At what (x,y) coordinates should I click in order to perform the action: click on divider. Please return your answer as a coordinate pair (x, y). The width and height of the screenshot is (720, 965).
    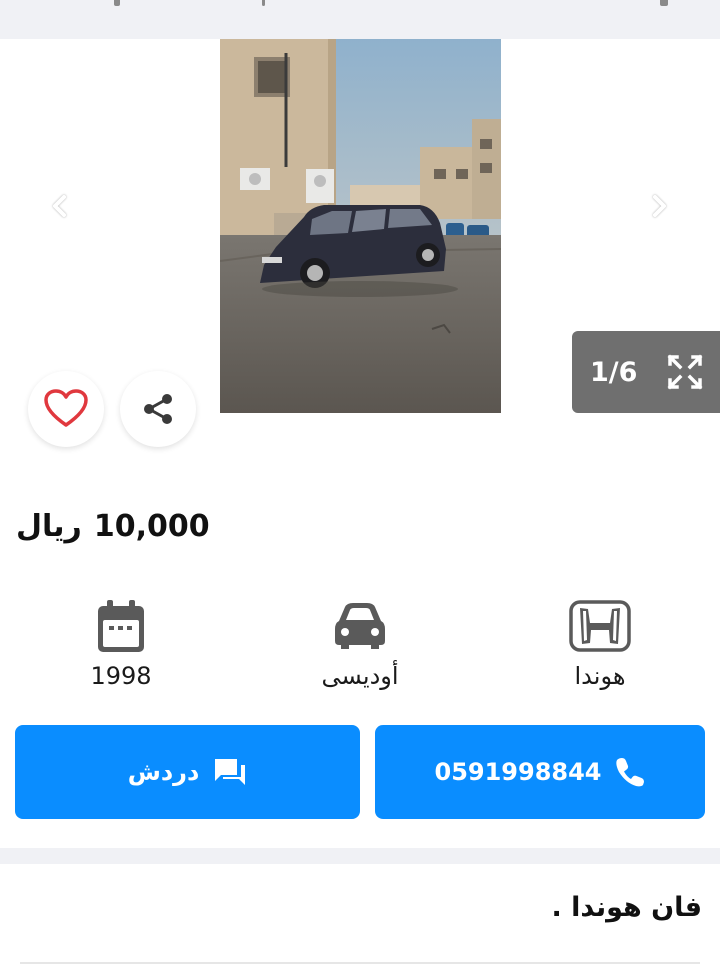
    Looking at the image, I should click on (360, 963).